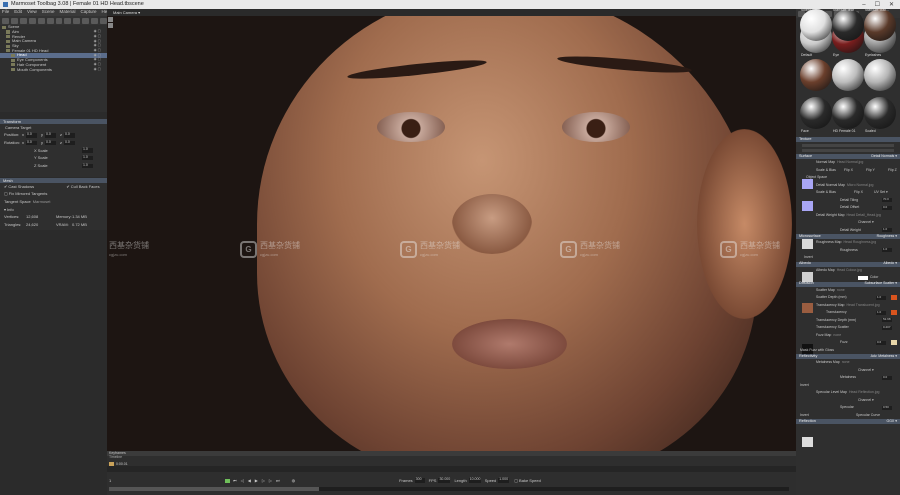  Describe the element at coordinates (50, 20) in the screenshot. I see `mesh-icon` at that location.